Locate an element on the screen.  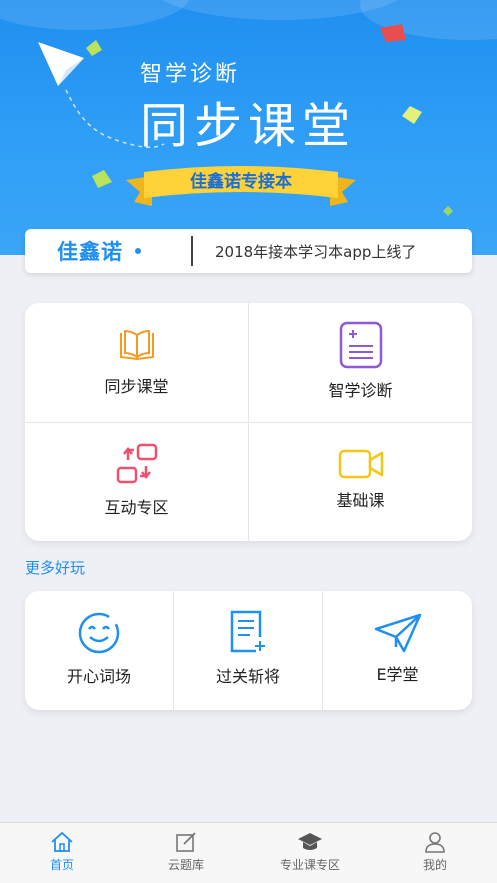
more-item-challenge: 过关斩将 is located at coordinates (248, 648).